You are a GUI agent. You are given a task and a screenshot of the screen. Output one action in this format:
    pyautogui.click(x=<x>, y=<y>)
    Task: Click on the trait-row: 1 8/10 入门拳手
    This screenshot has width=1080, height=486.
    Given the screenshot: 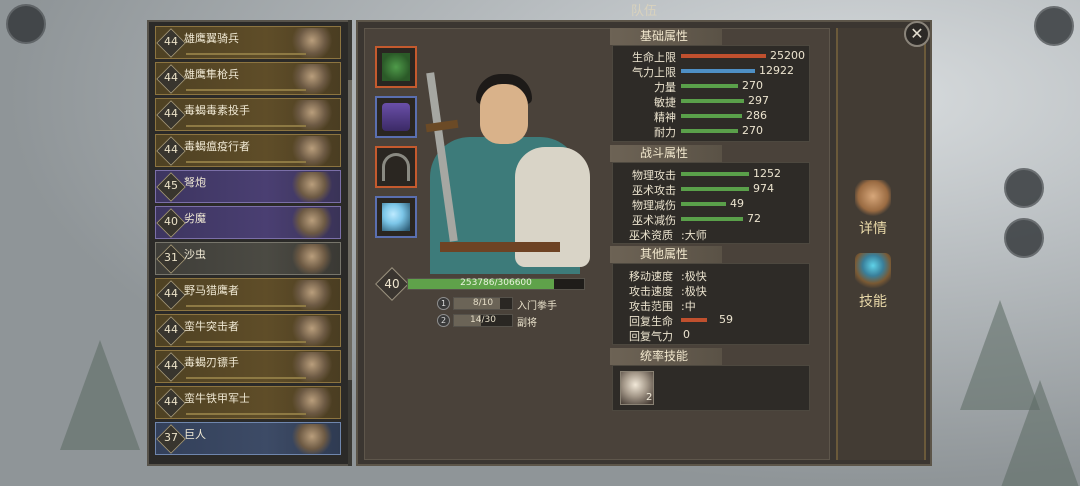 What is the action you would take?
    pyautogui.click(x=517, y=304)
    